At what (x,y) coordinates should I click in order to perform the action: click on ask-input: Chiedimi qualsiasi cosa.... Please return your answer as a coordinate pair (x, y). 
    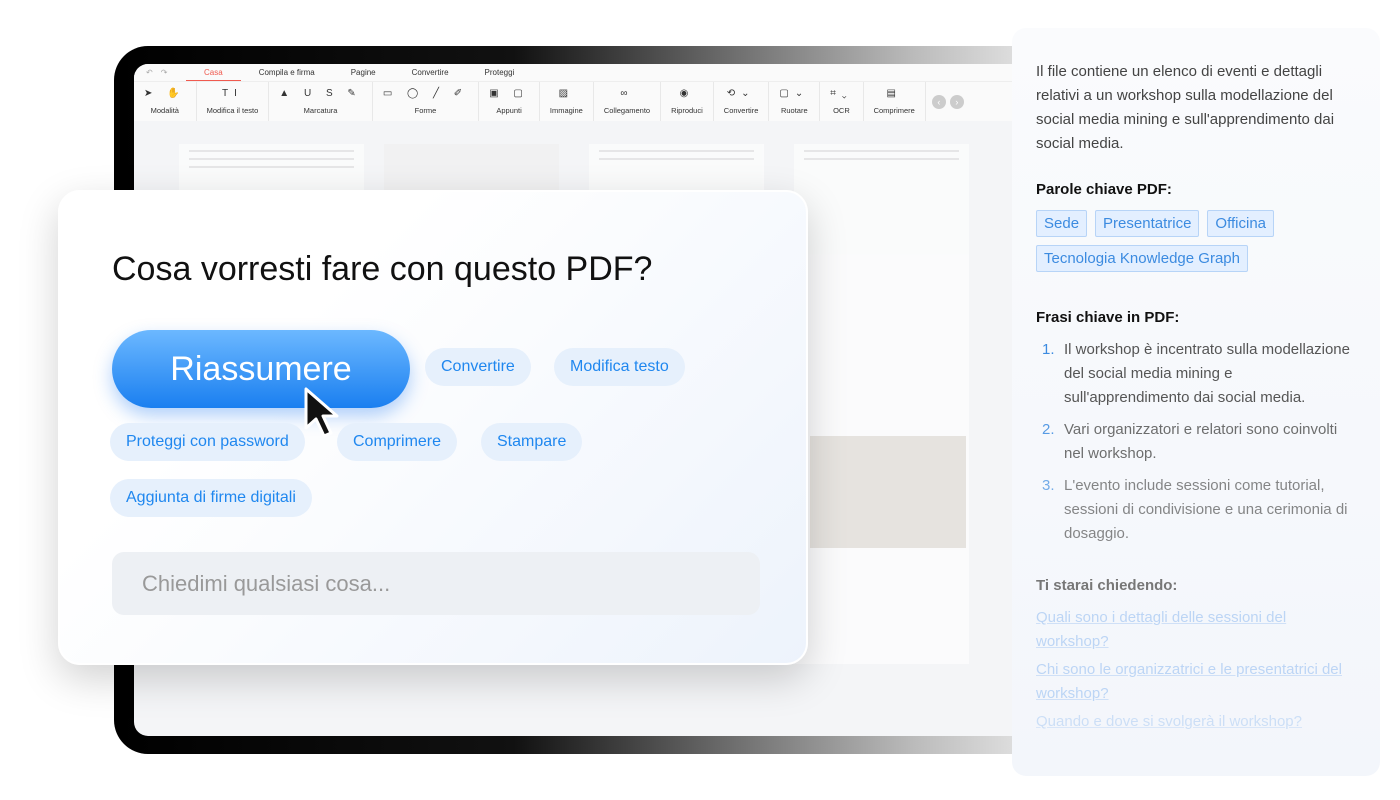
    Looking at the image, I should click on (436, 583).